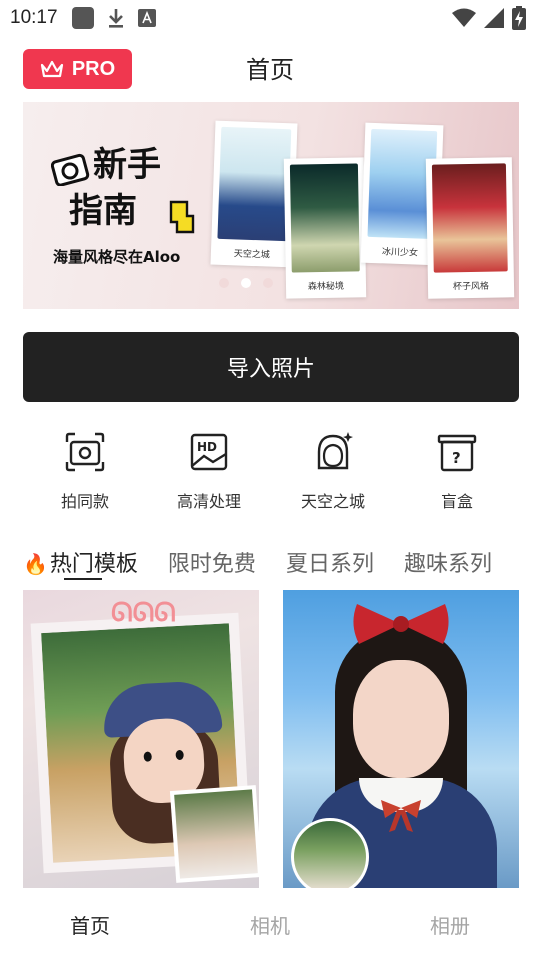  I want to click on banner-photo-caption: 杯子风格, so click(471, 287).